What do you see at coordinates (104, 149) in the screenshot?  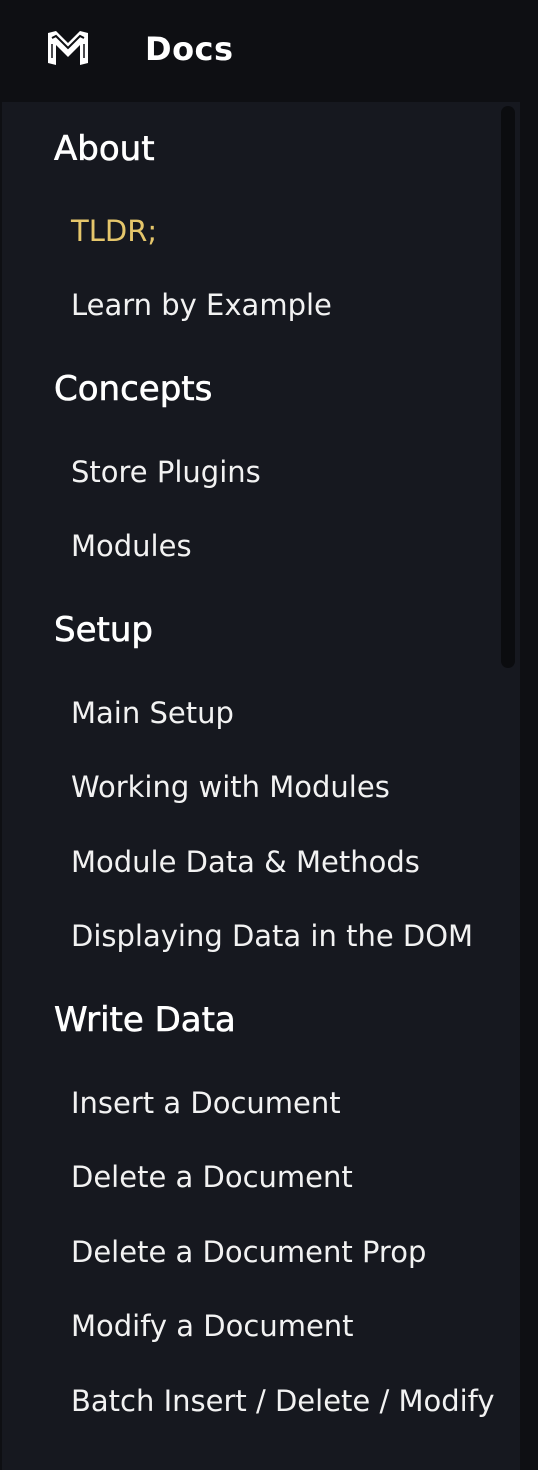 I see `section-title-about: About` at bounding box center [104, 149].